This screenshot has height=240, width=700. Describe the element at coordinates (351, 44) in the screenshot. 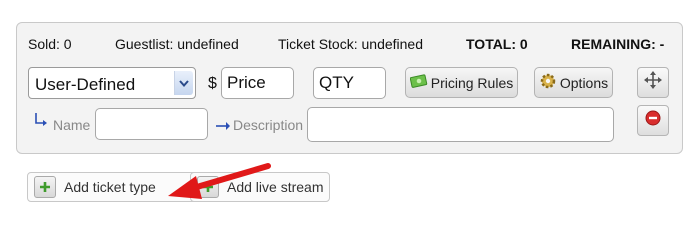

I see `ticket-stock-stat: Ticket Stock: undefined` at that location.